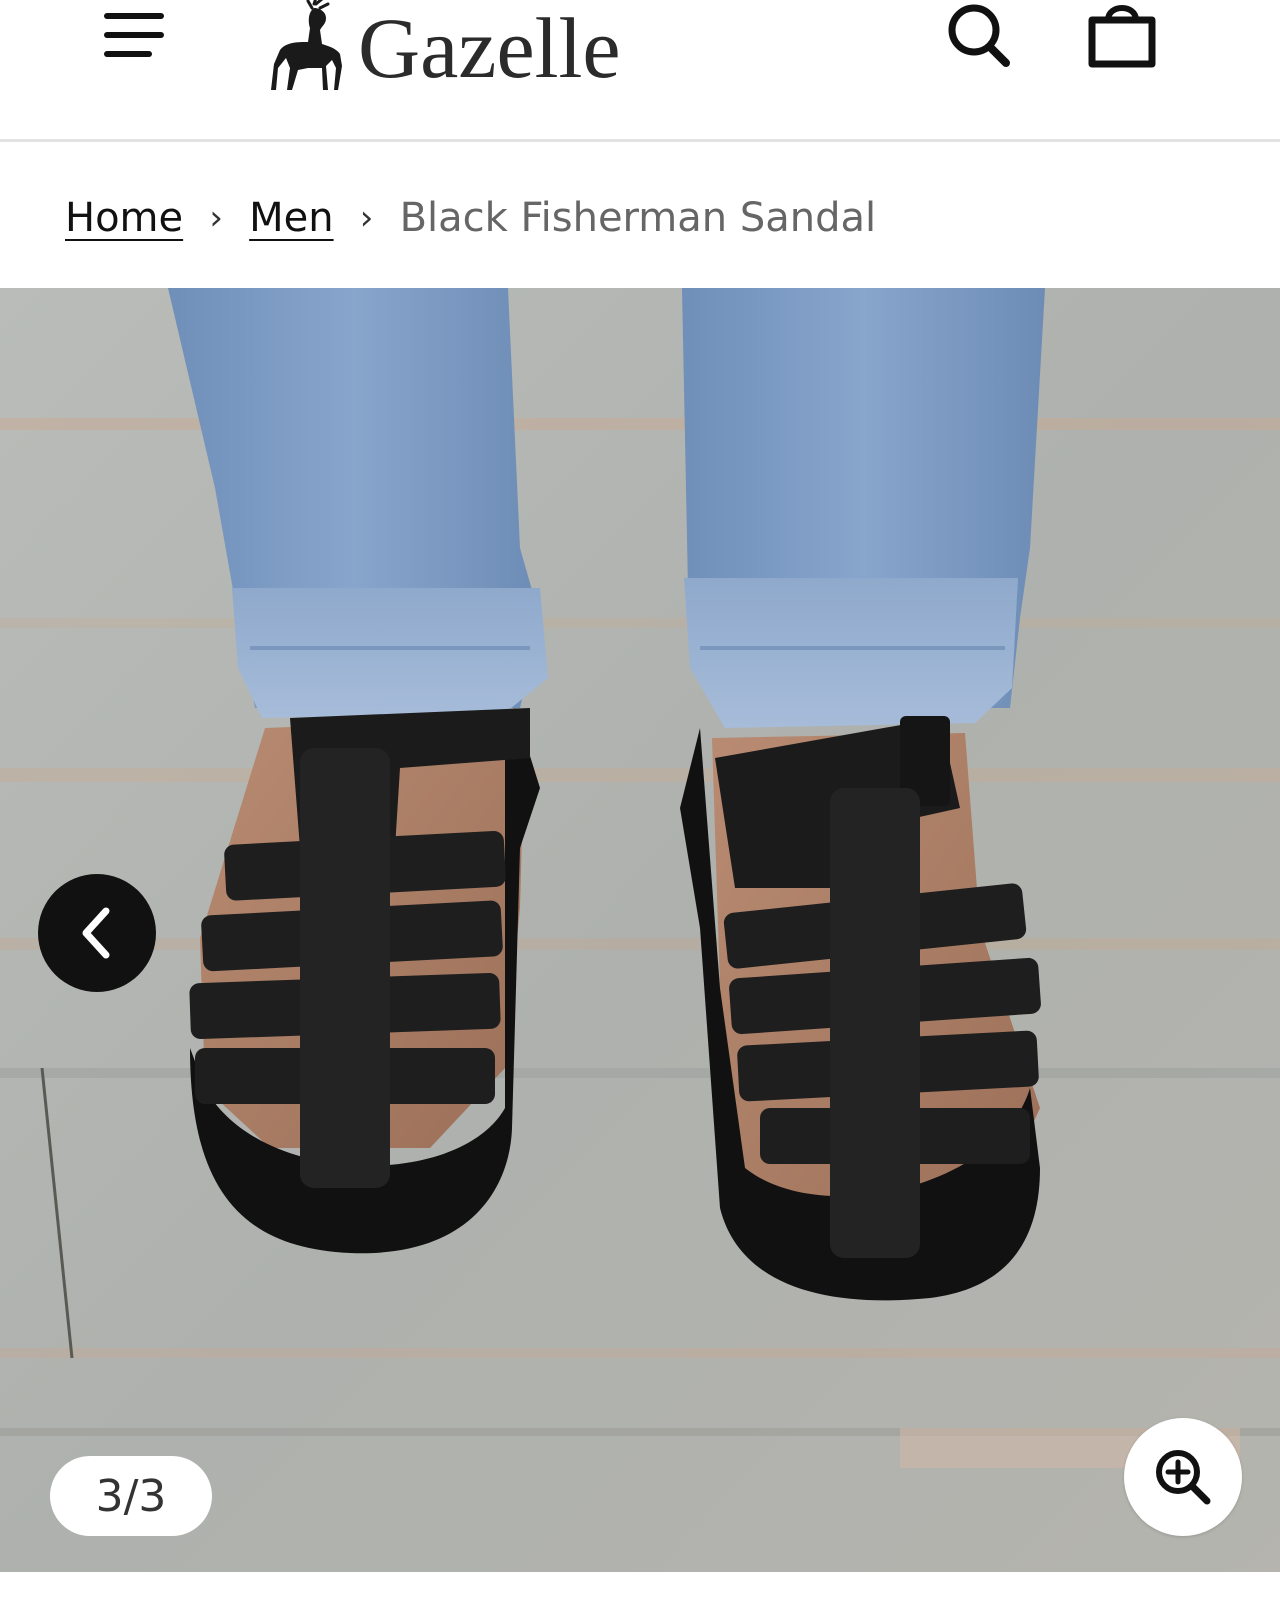 This screenshot has width=1280, height=1600. I want to click on brand-logo: Gazelle, so click(444, 47).